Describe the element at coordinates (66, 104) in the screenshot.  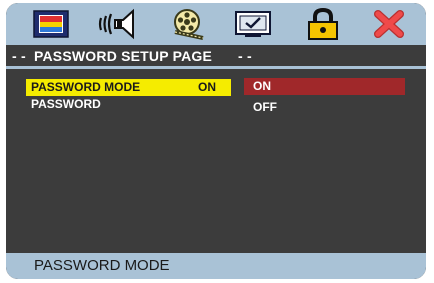
I see `menu-item-label: PASSWORD` at that location.